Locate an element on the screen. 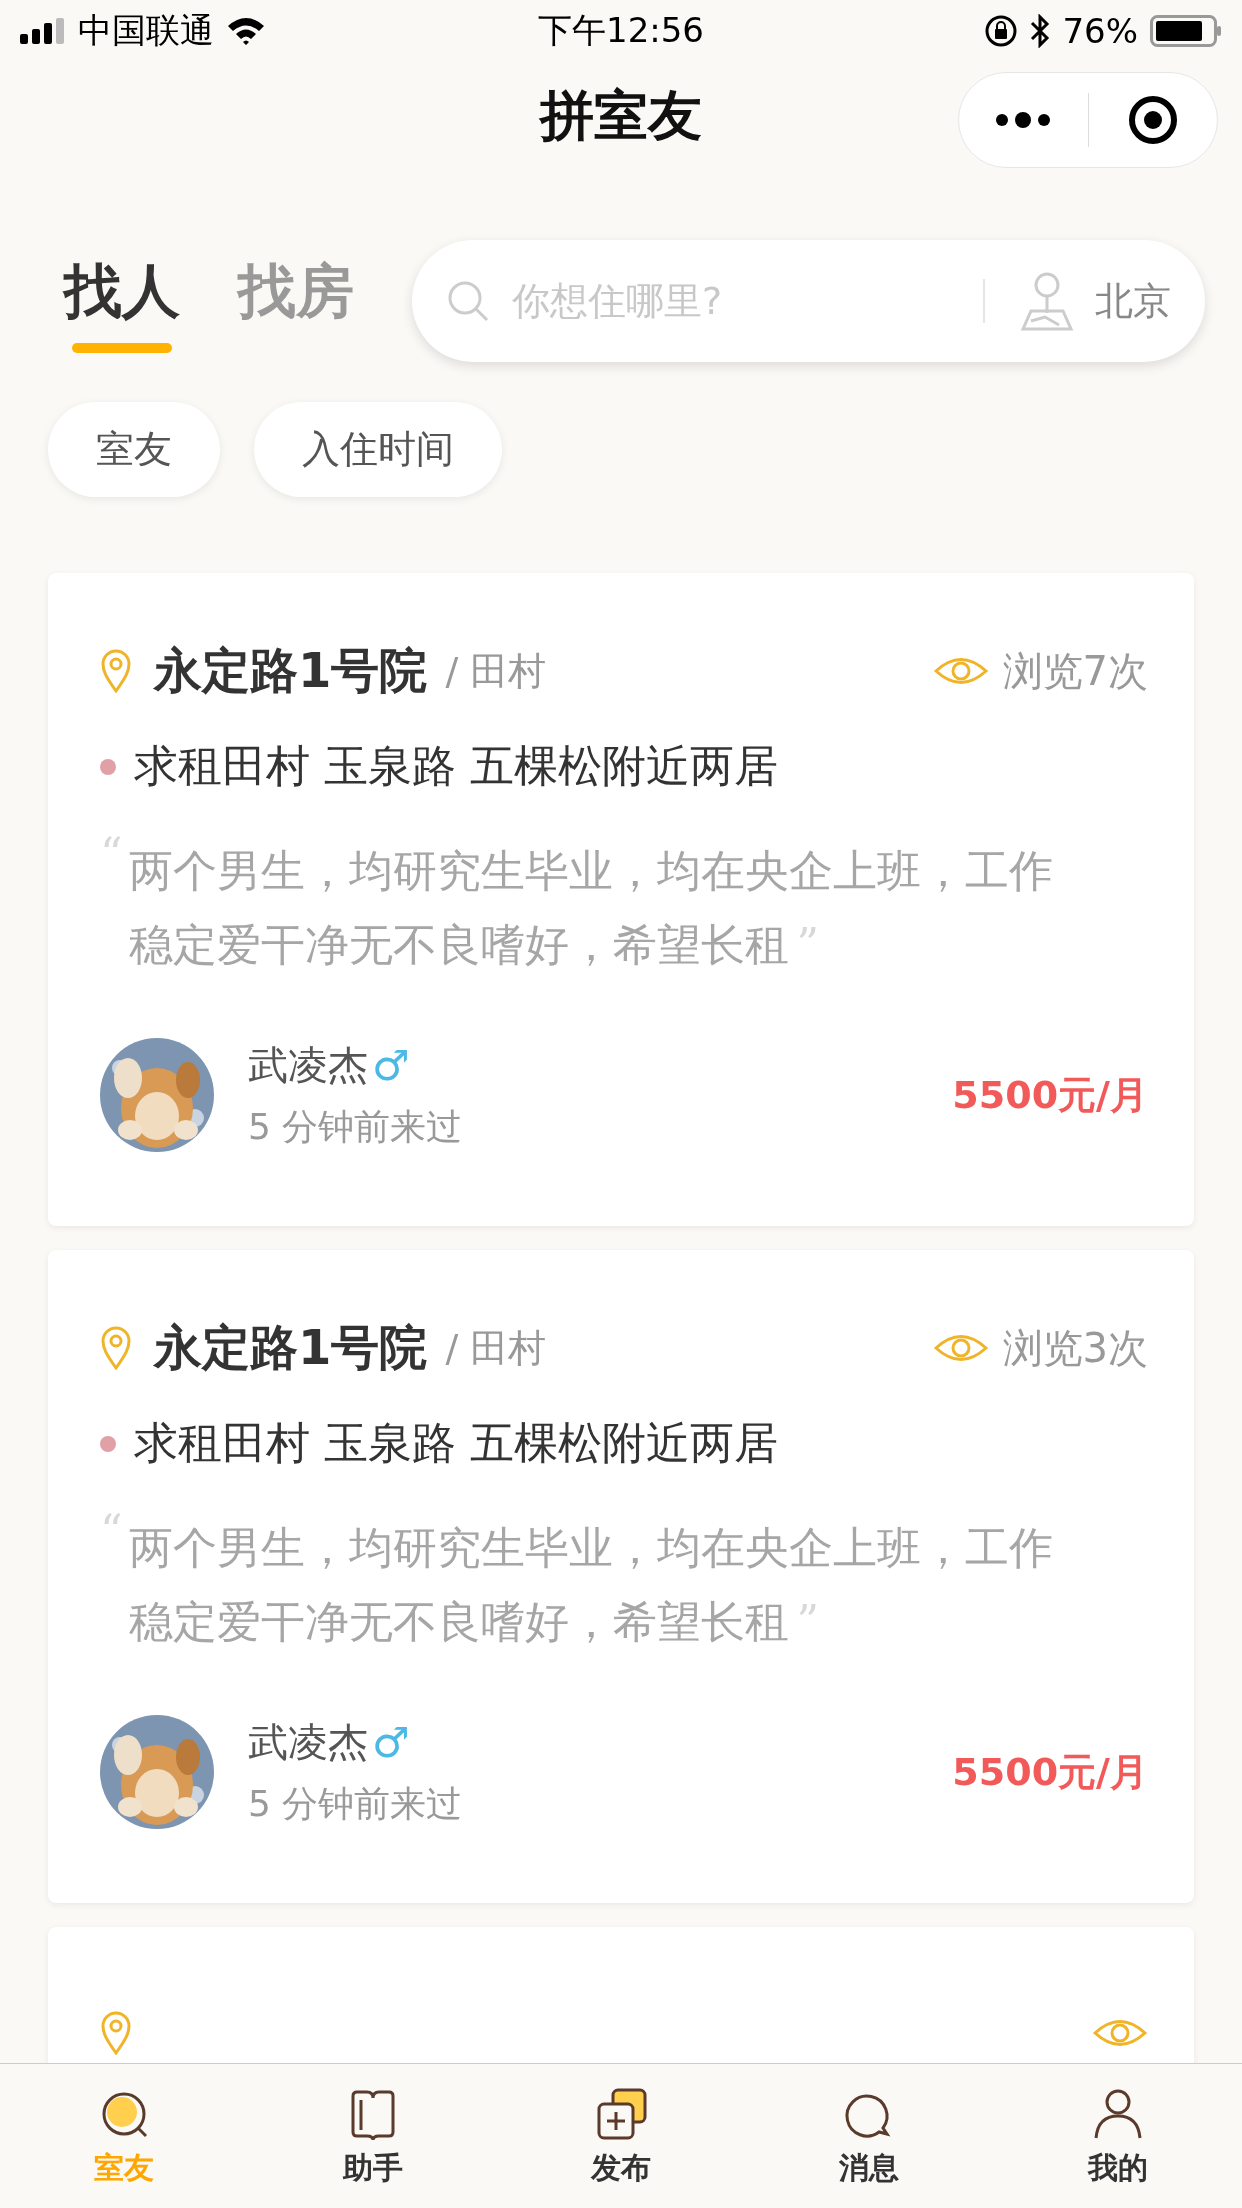  city-selector: 北京 is located at coordinates (1133, 301).